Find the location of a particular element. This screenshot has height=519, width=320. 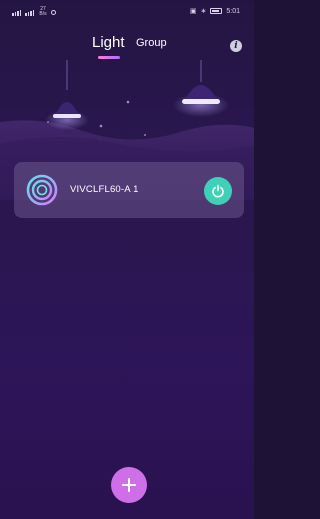

status-right: ▣ ∗ 5:01 is located at coordinates (214, 11).